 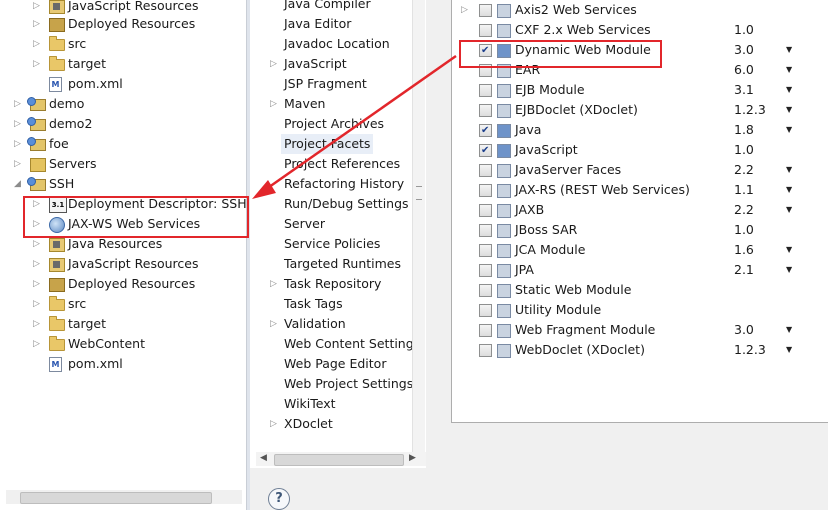 I want to click on annotation-arrow, so click(x=354, y=126).